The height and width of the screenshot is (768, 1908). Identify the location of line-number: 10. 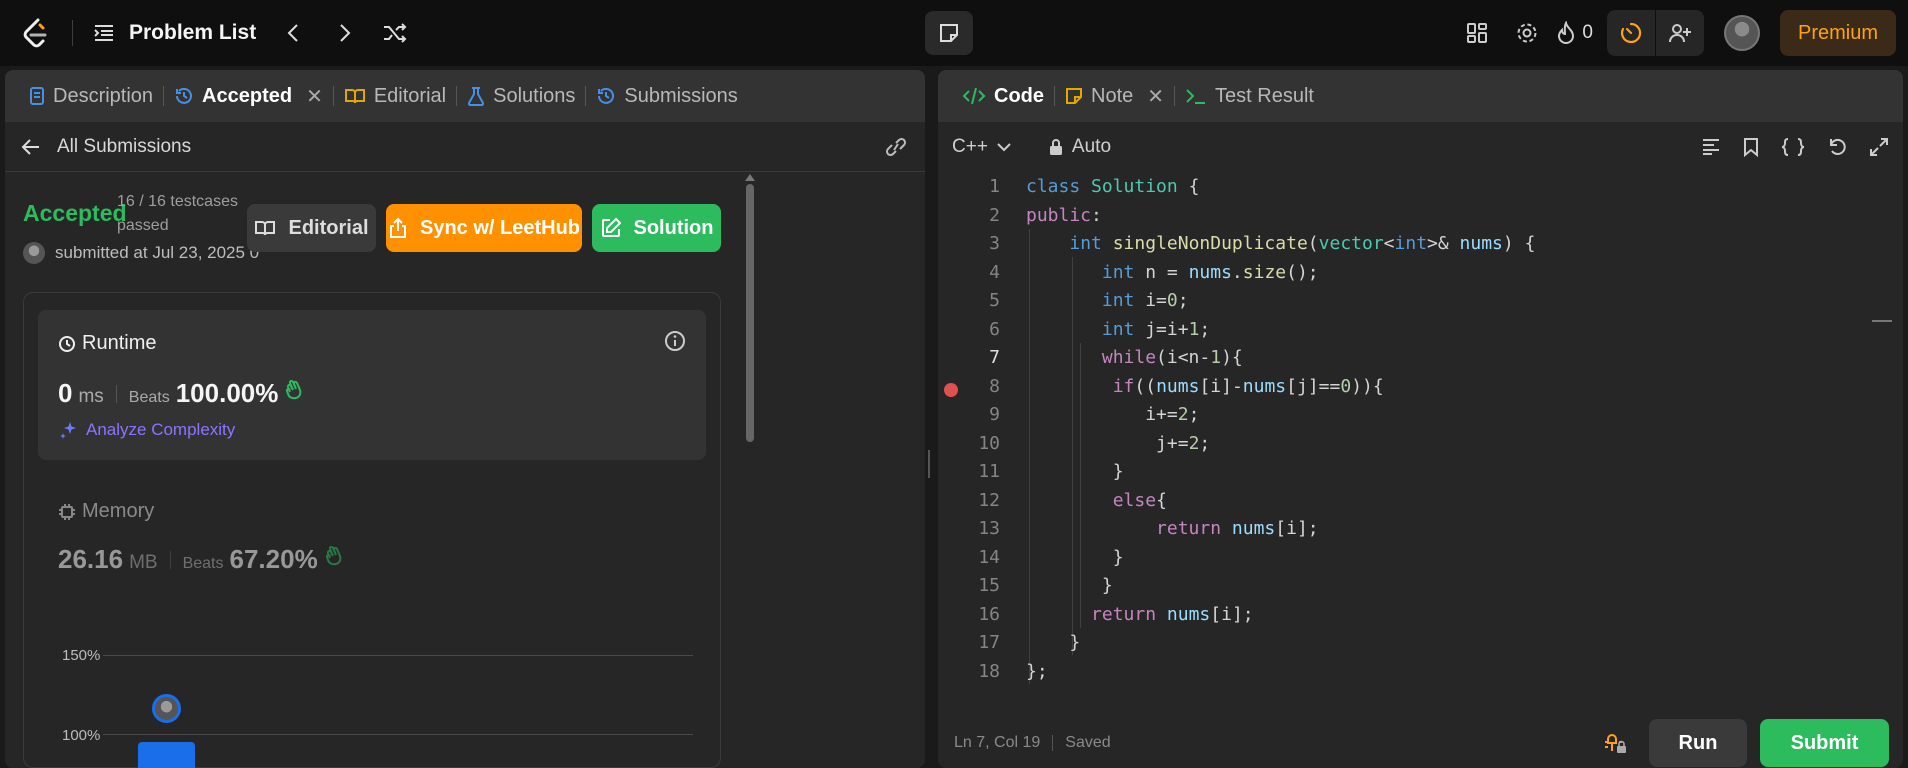
(969, 444).